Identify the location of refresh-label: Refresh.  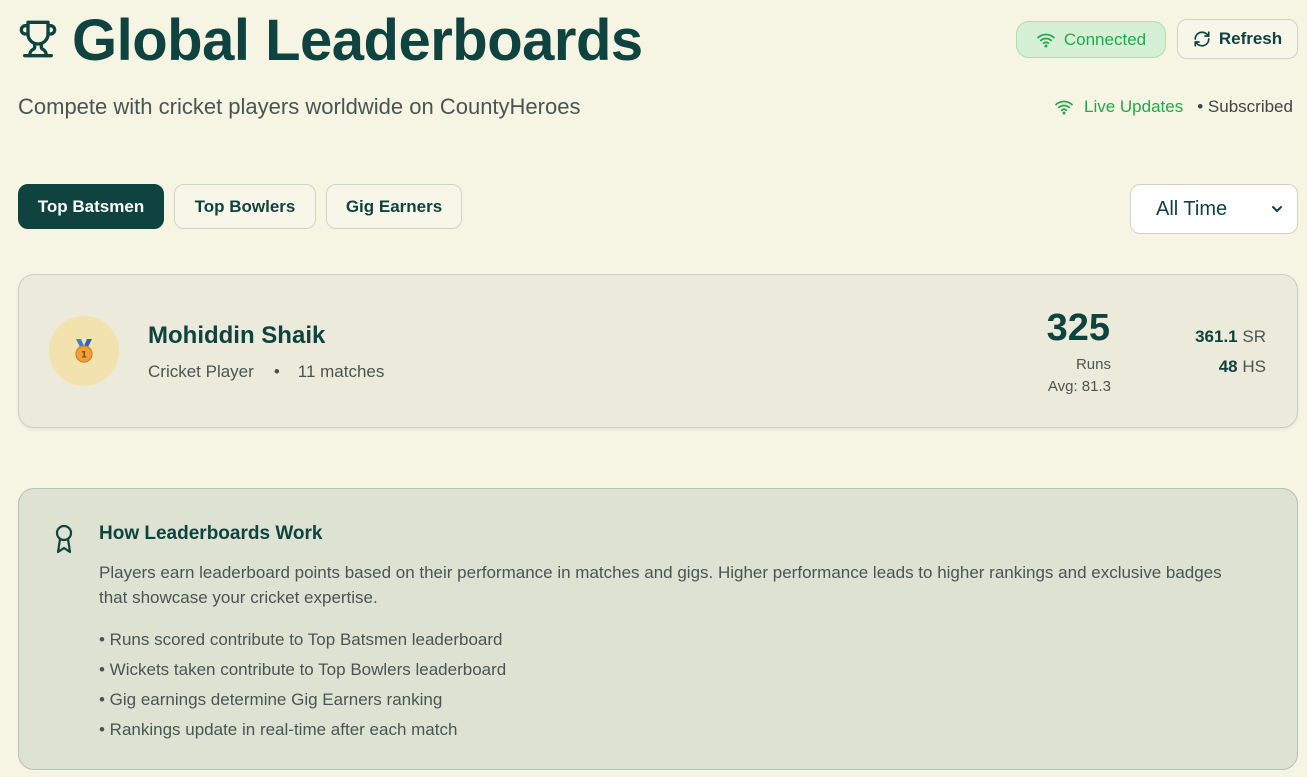
(1250, 38).